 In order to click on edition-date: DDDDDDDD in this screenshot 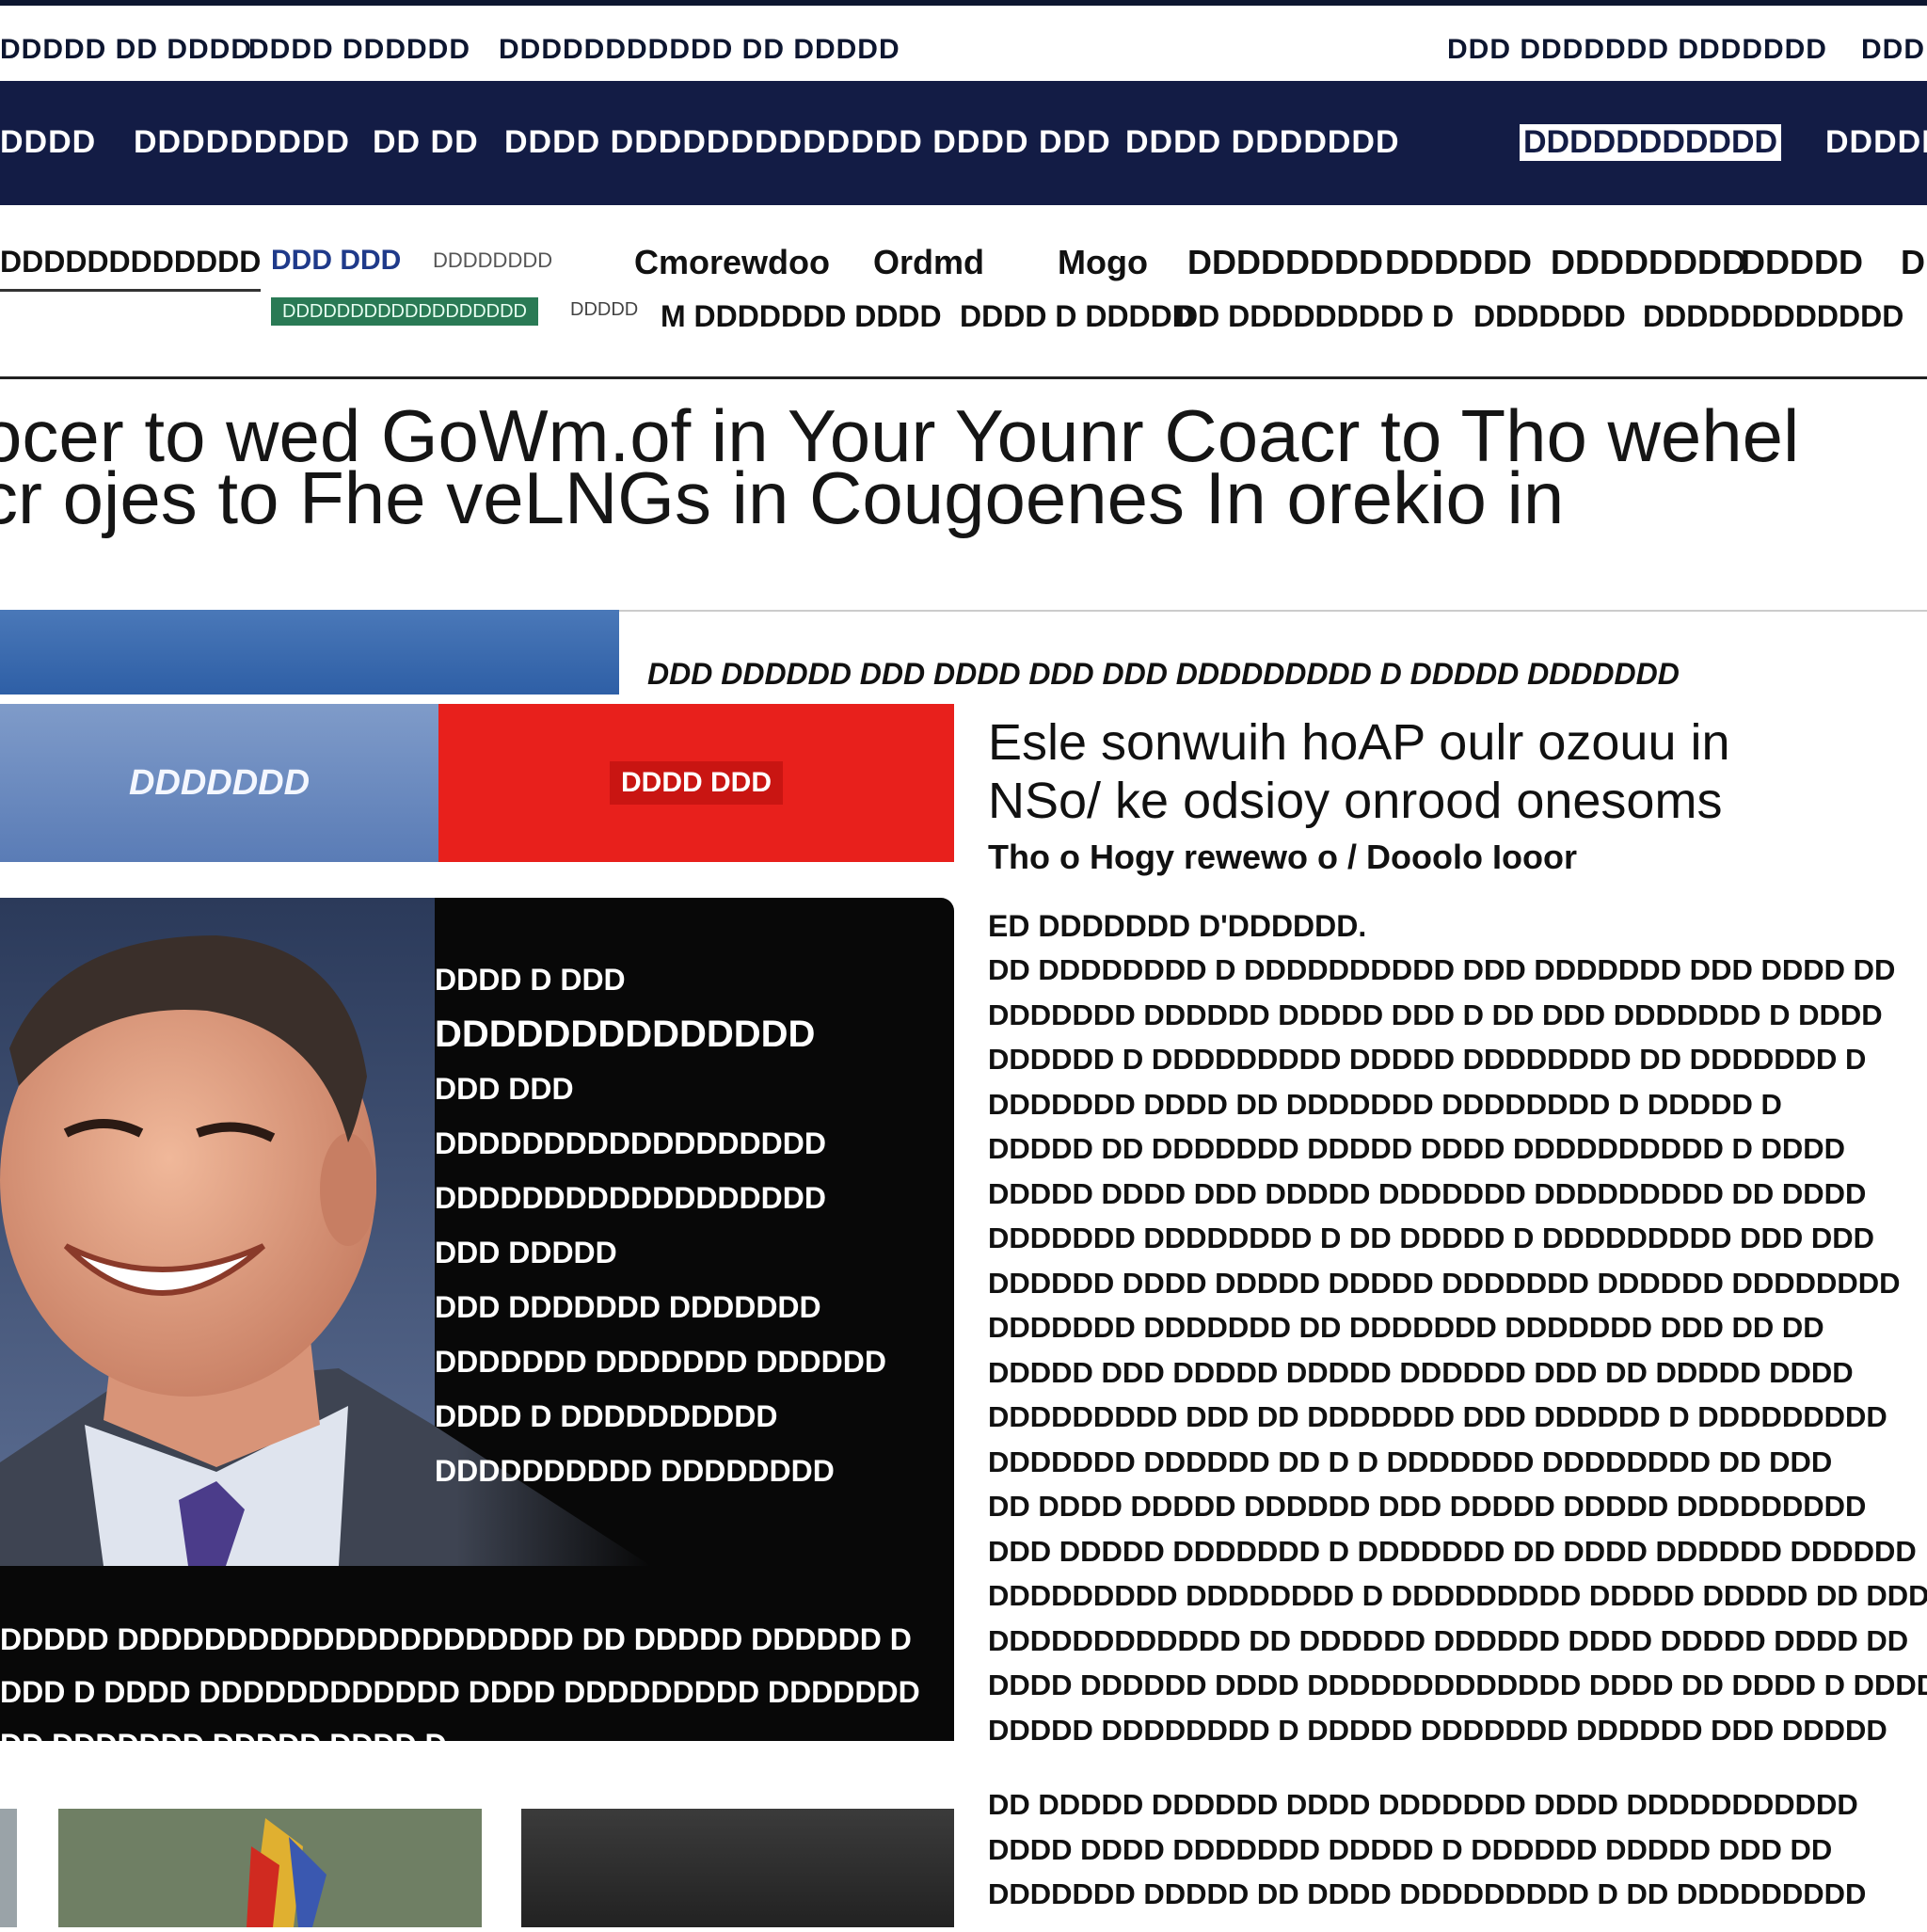, I will do `click(493, 260)`.